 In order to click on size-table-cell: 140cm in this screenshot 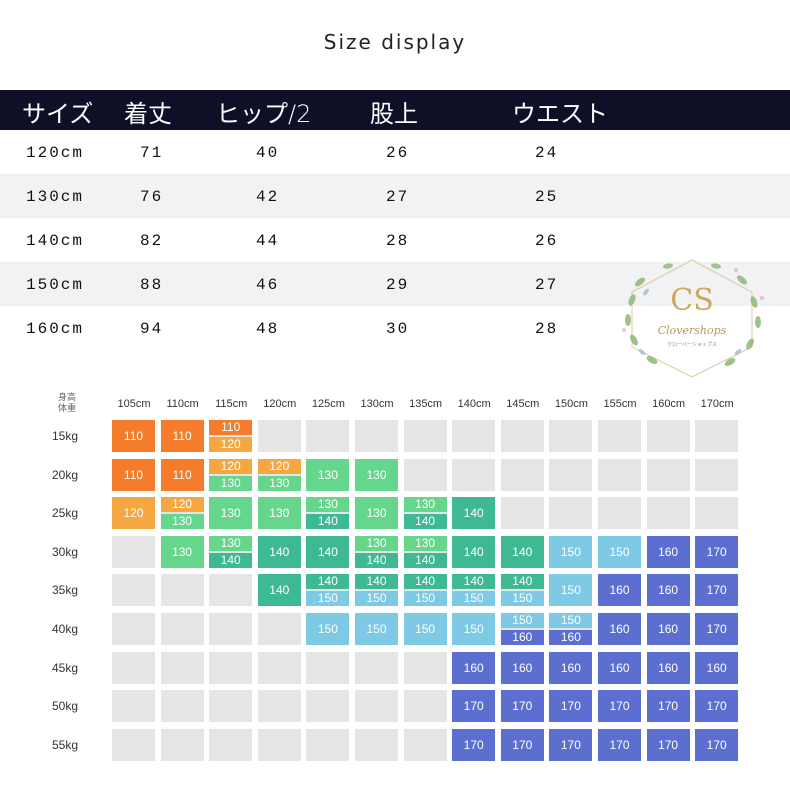, I will do `click(55, 241)`.